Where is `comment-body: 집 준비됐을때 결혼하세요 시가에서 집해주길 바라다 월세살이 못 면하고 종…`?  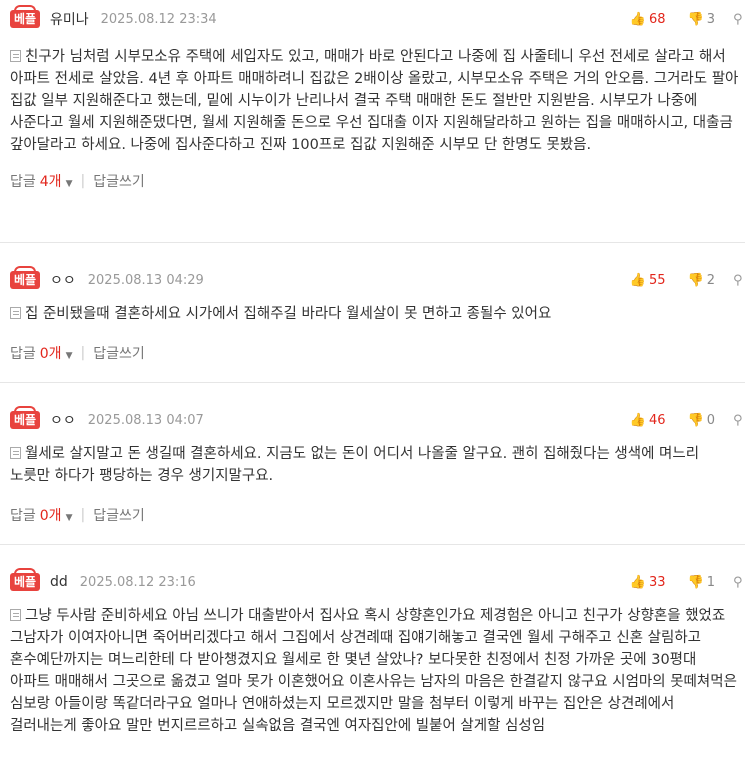
comment-body: 집 준비됐을때 결혼하세요 시가에서 집해주길 바라다 월세살이 못 면하고 종… is located at coordinates (377, 314).